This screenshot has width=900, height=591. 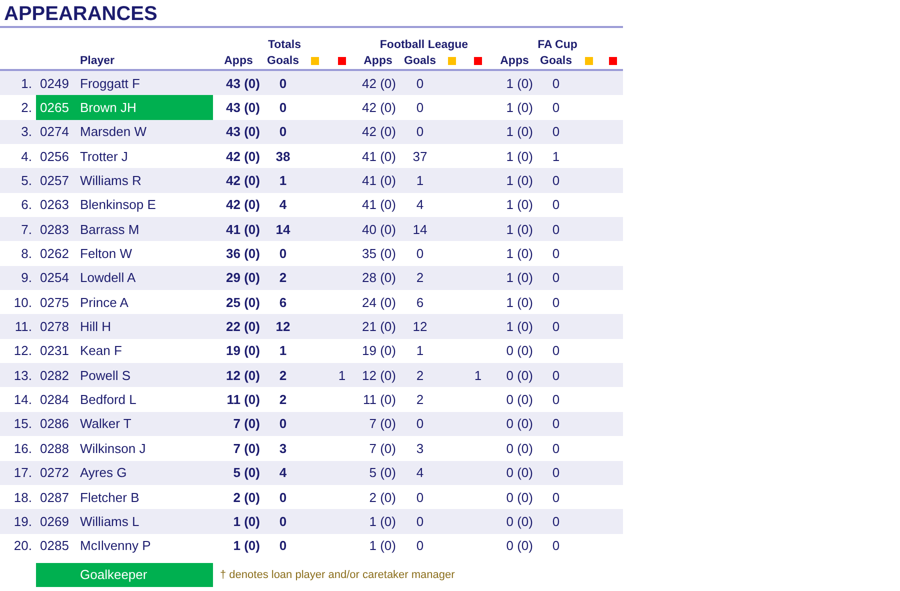 What do you see at coordinates (97, 61) in the screenshot?
I see `column-heading: Player` at bounding box center [97, 61].